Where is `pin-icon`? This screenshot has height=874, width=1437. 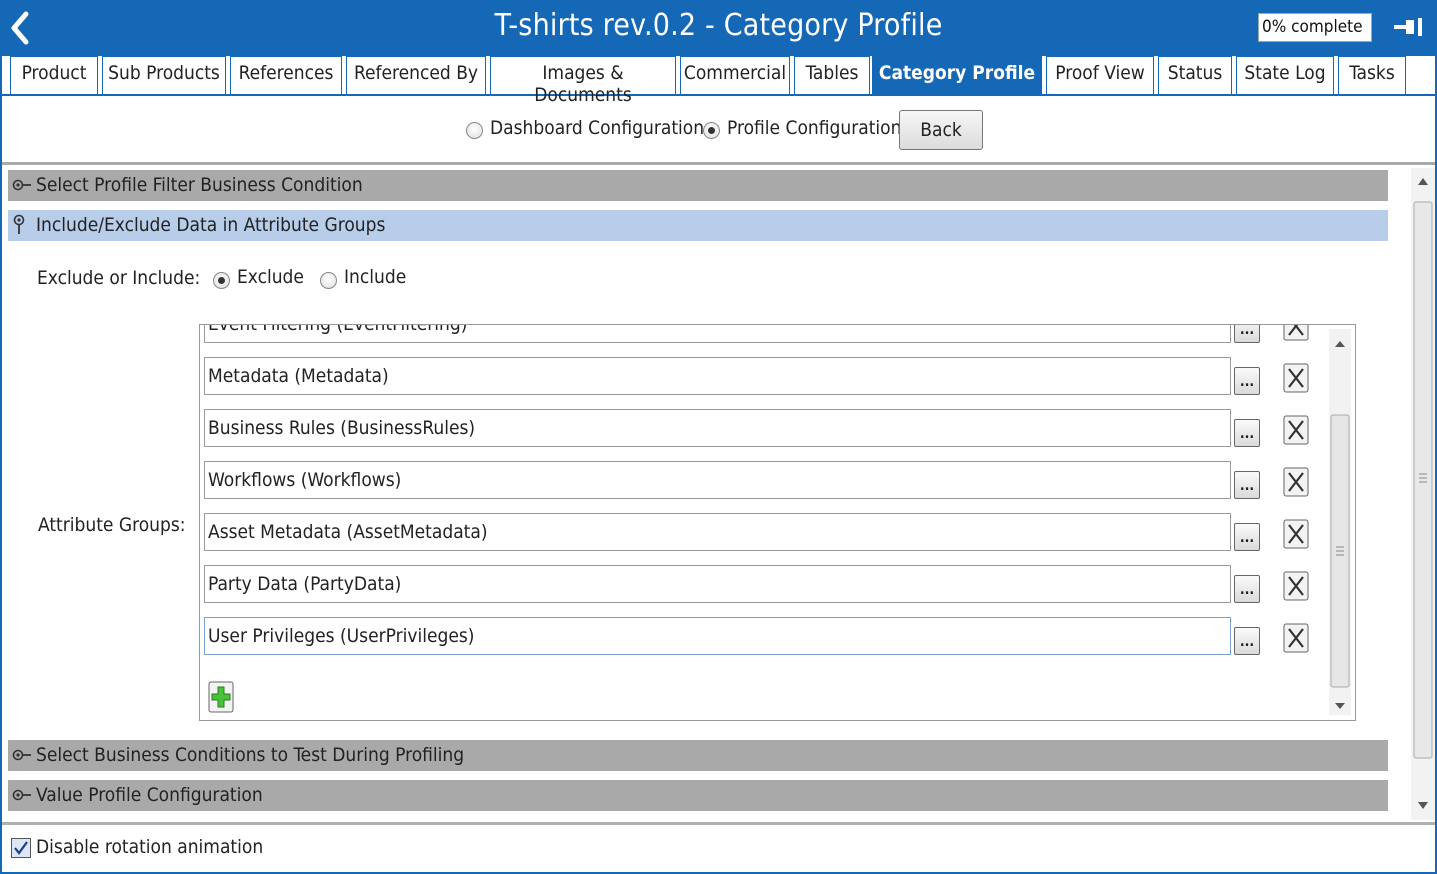
pin-icon is located at coordinates (1408, 27).